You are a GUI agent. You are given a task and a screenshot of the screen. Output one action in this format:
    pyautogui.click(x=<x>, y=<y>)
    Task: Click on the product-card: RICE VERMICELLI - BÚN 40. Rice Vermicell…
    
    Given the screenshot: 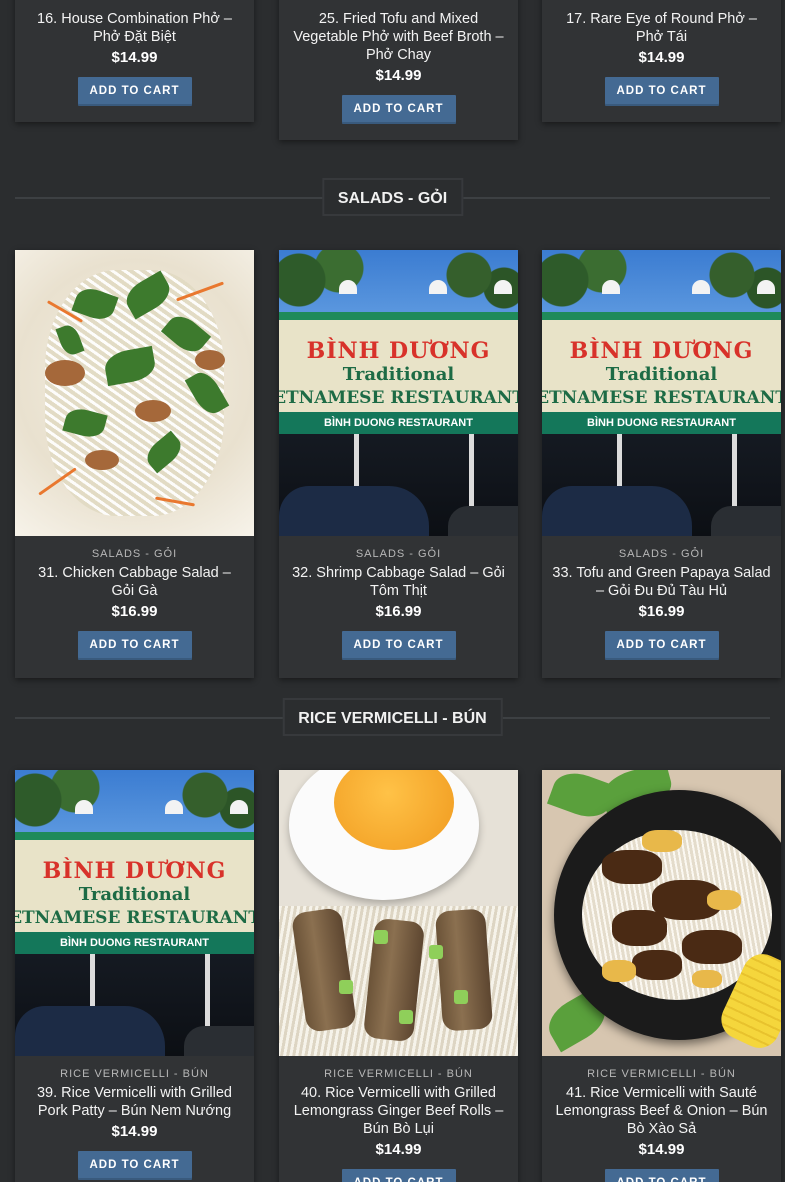 What is the action you would take?
    pyautogui.click(x=398, y=976)
    